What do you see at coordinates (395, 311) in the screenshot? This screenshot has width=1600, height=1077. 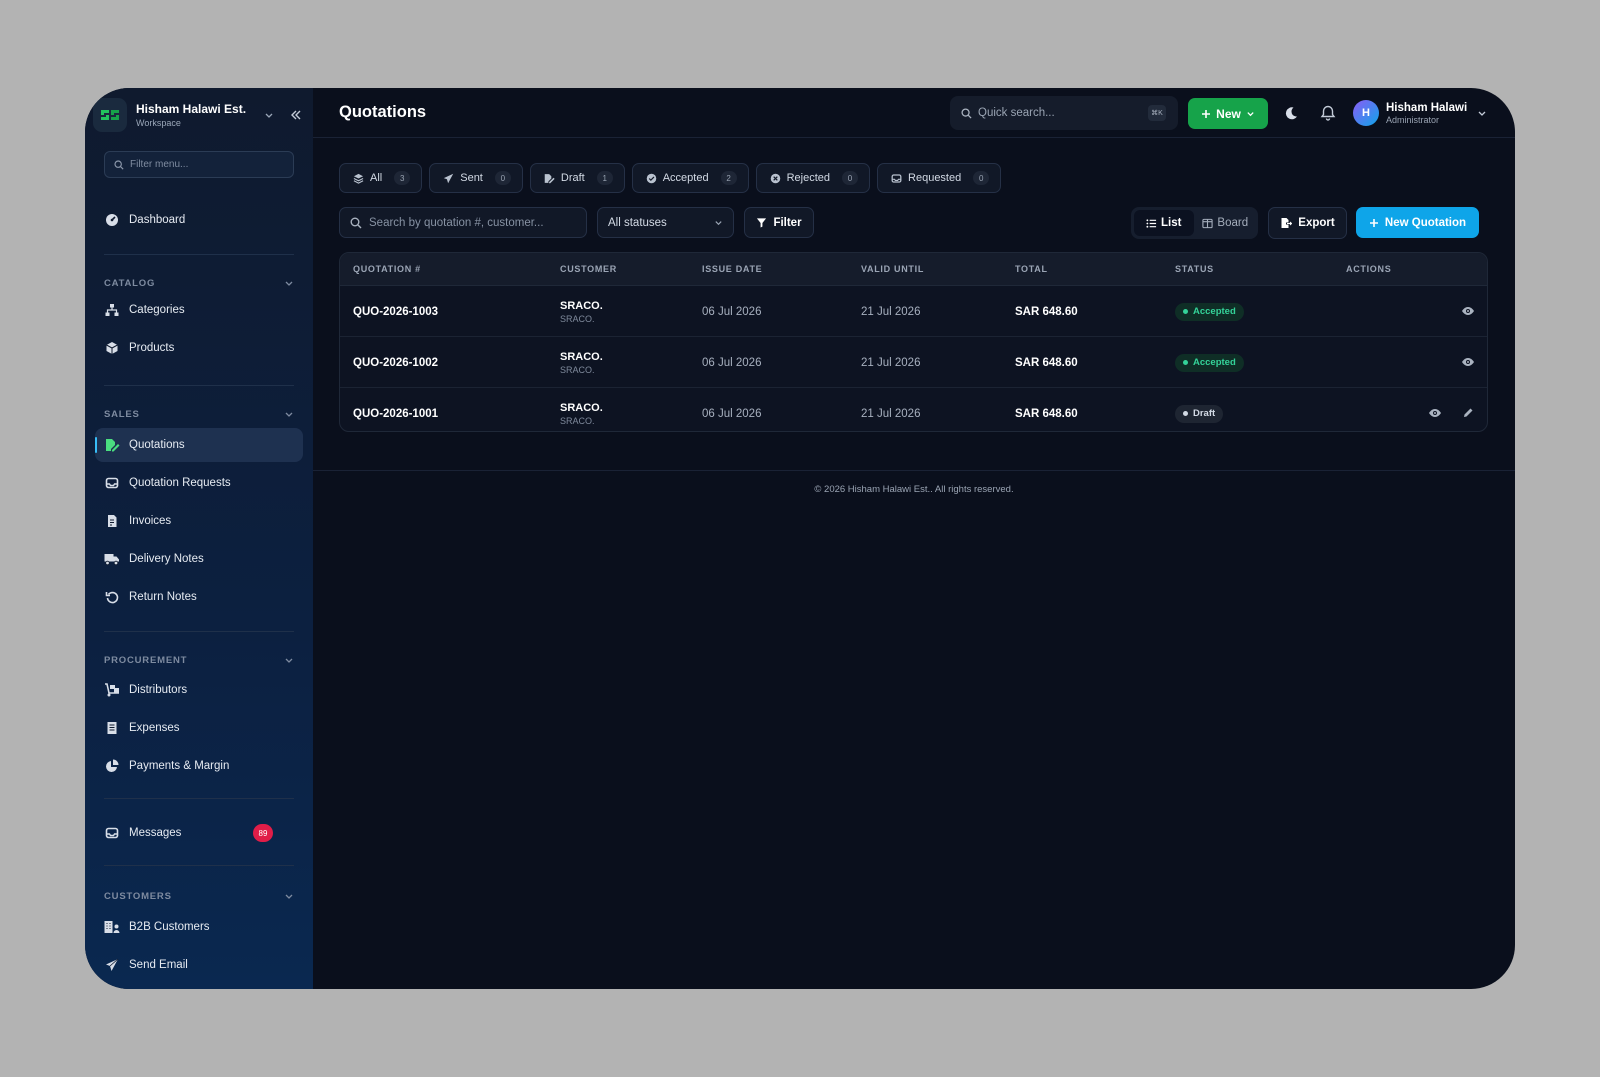 I see `quotation-number: QUO-2026-1003` at bounding box center [395, 311].